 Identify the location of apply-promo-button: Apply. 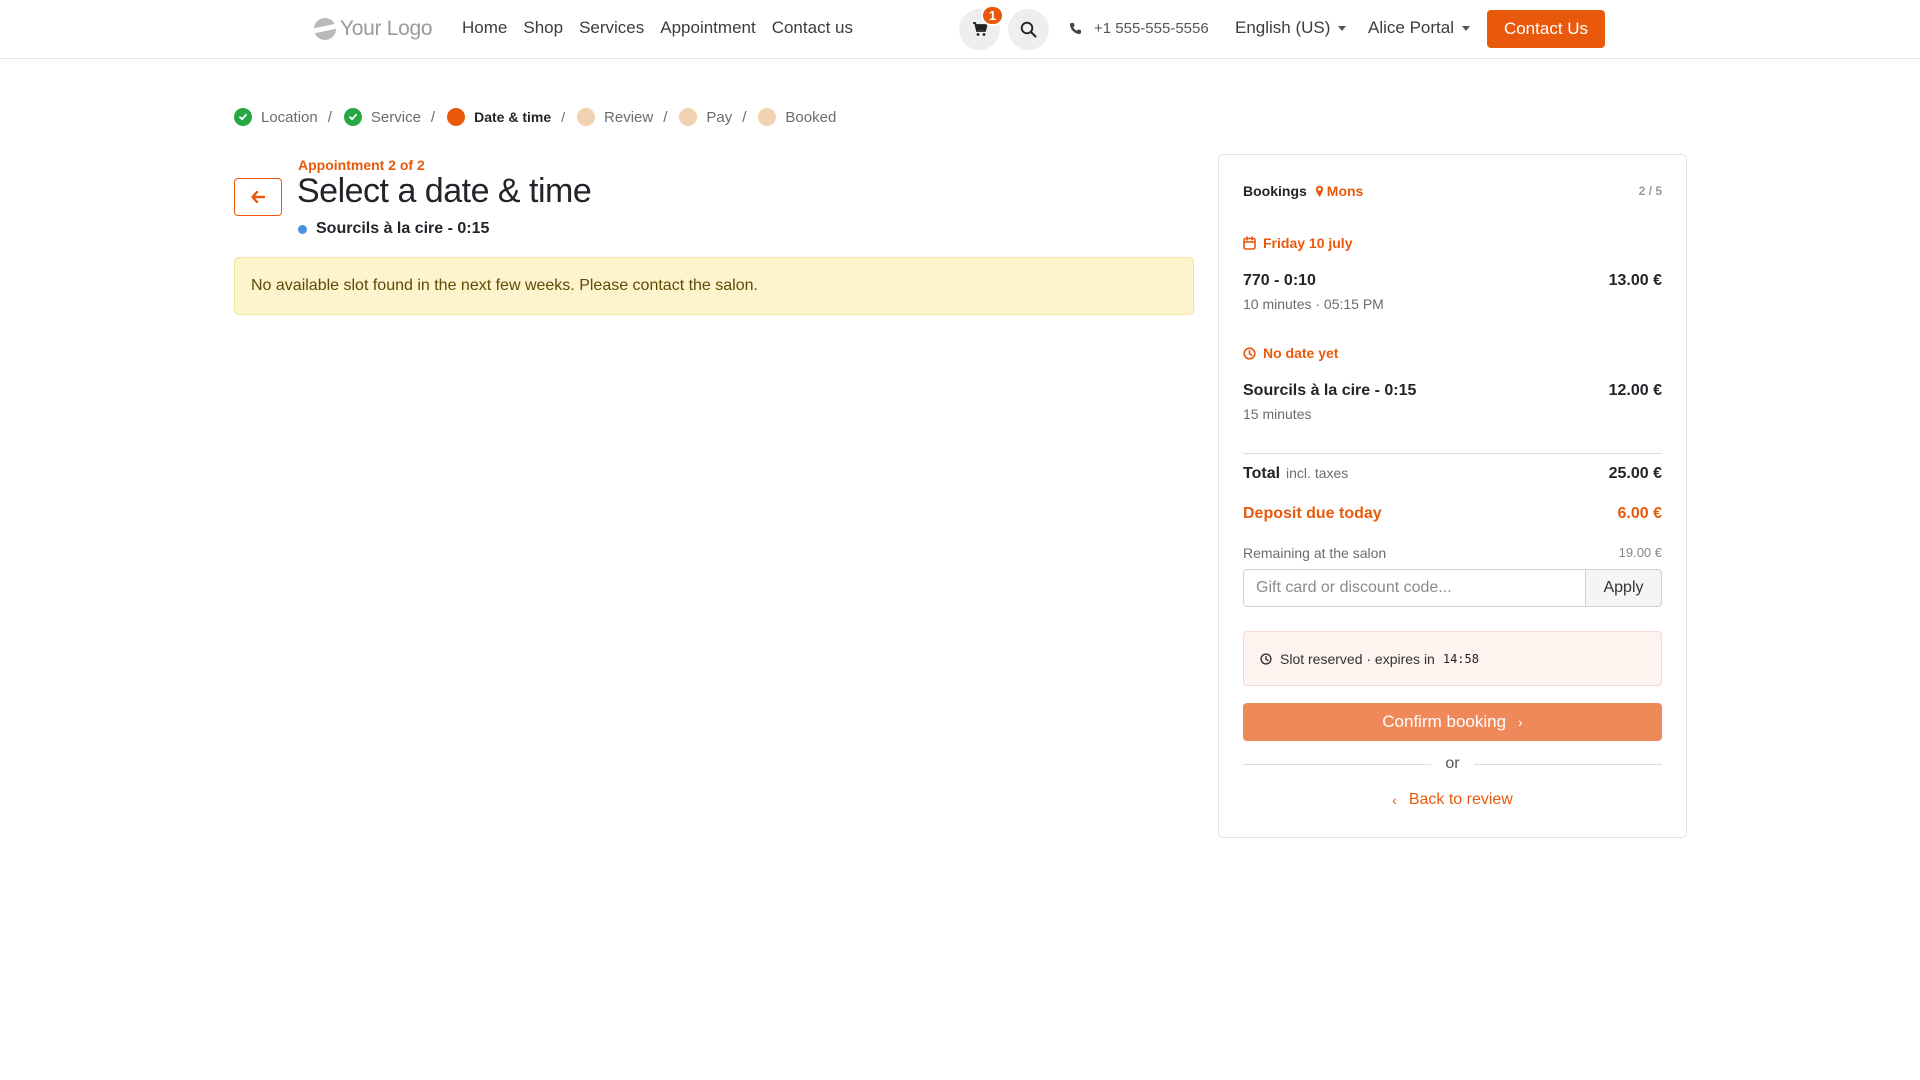
(1623, 588).